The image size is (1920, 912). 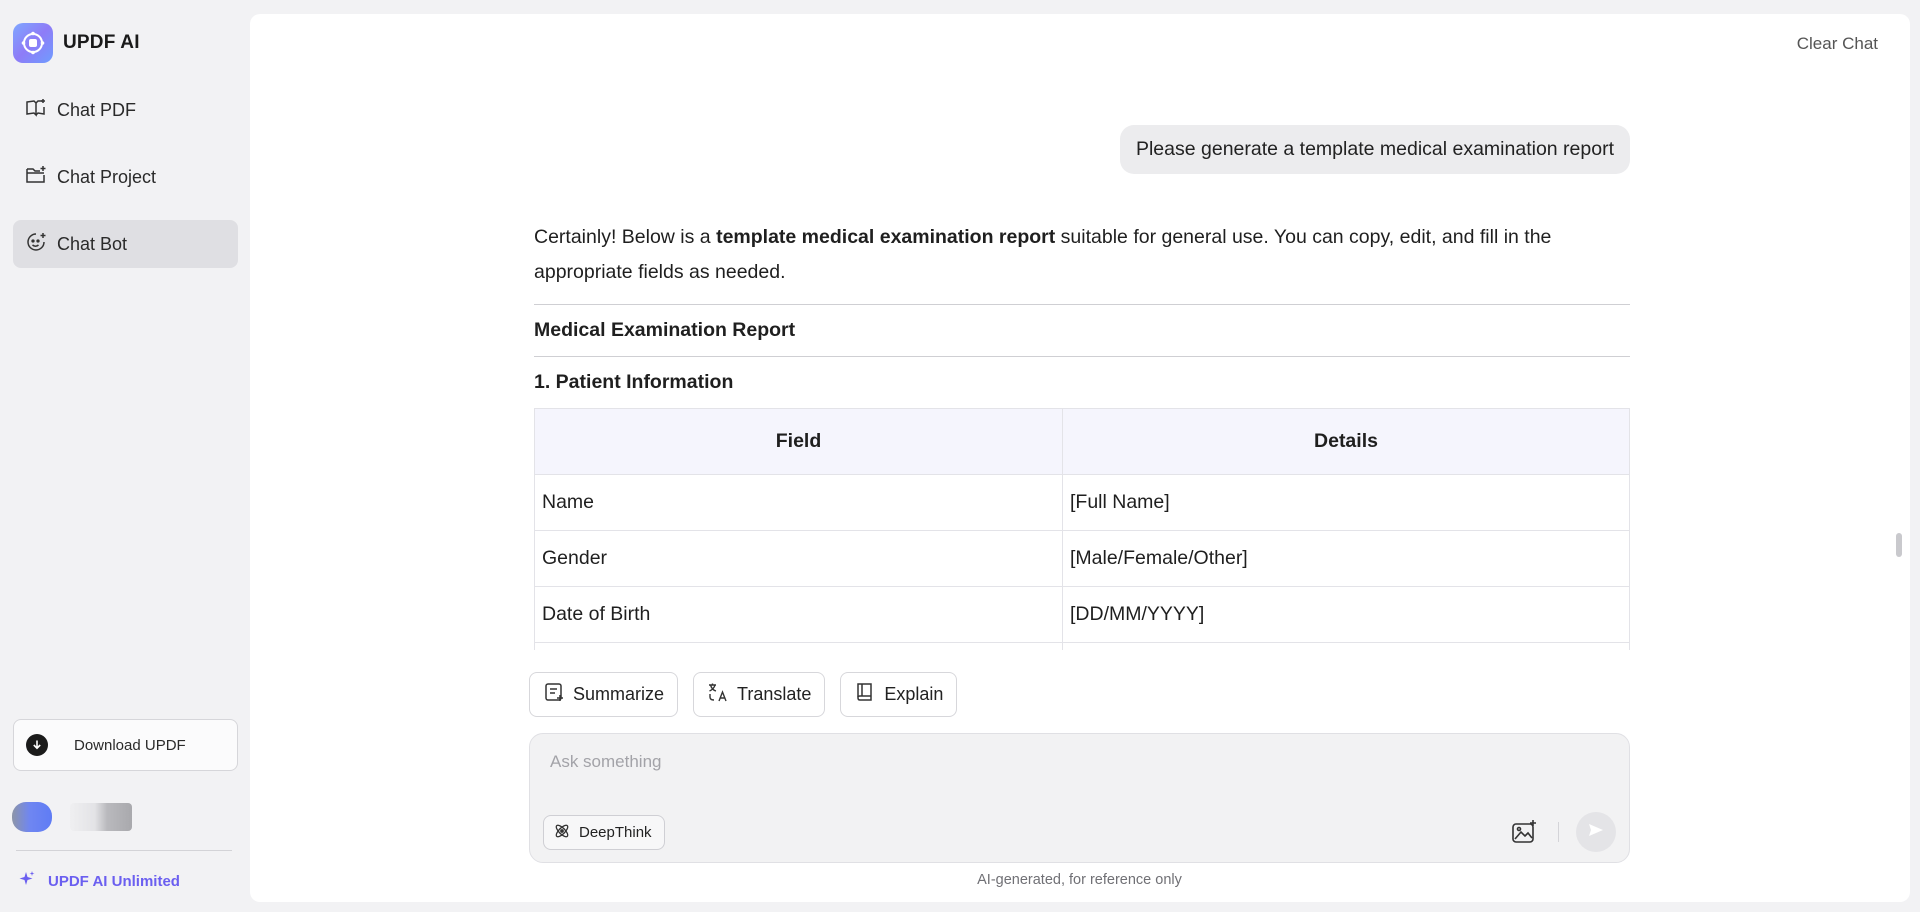 I want to click on upgrade-link: UPDF AI Unlimited, so click(x=99, y=881).